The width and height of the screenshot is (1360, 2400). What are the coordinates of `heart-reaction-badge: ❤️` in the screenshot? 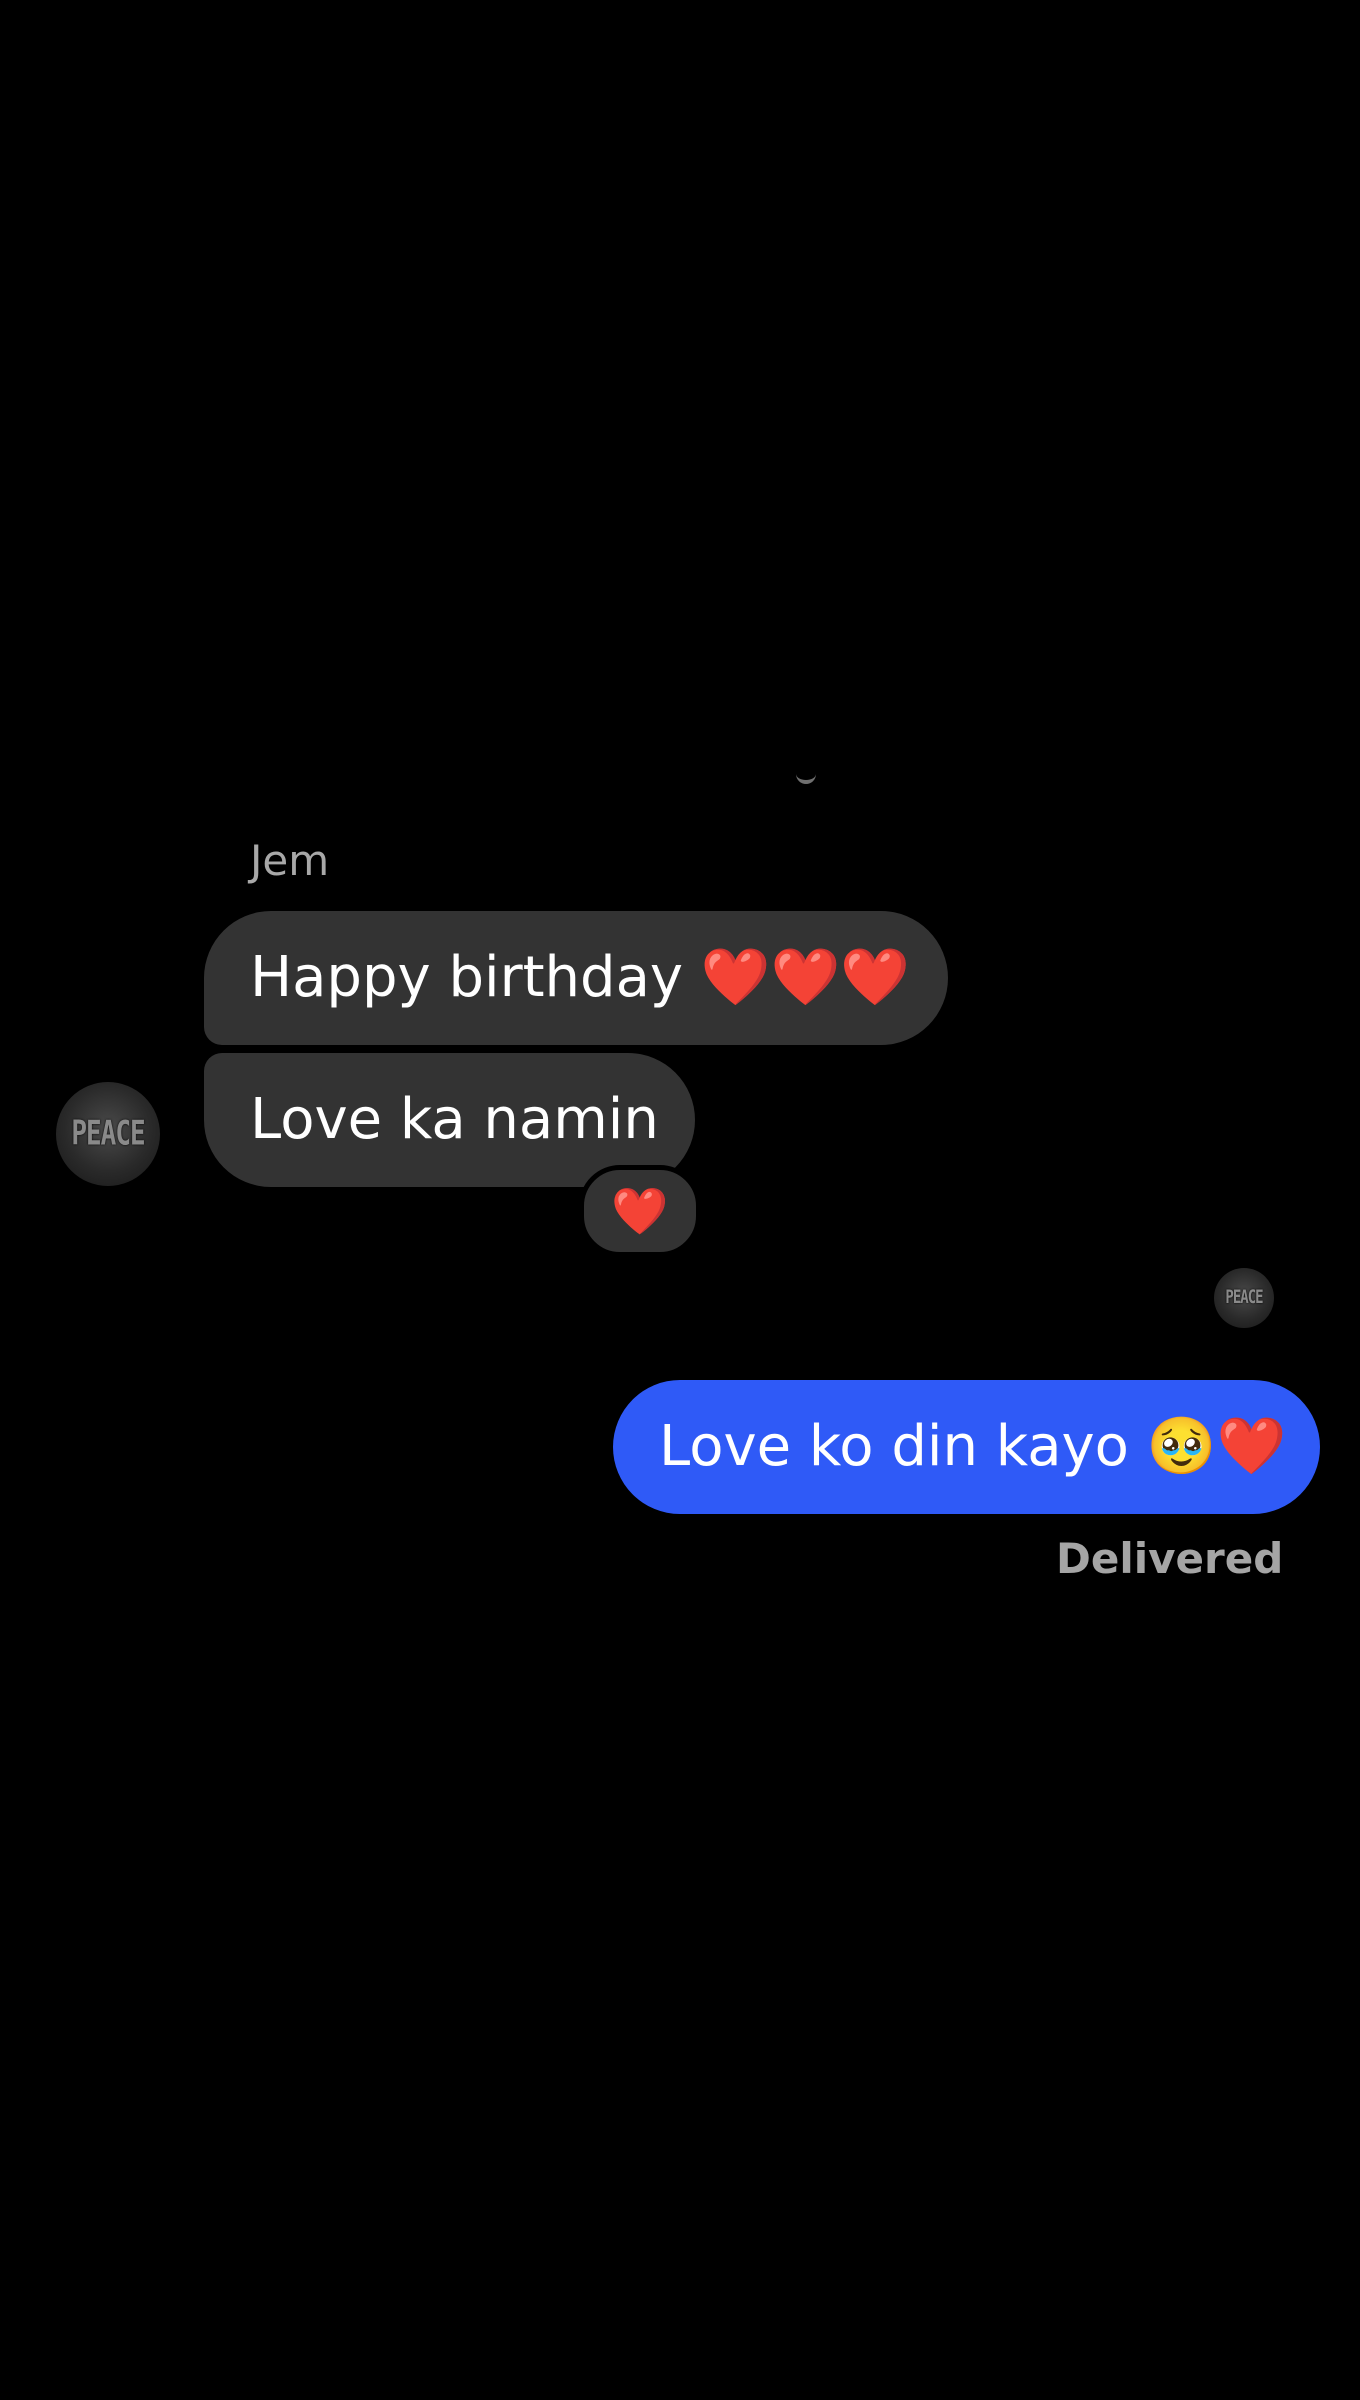 It's located at (640, 1211).